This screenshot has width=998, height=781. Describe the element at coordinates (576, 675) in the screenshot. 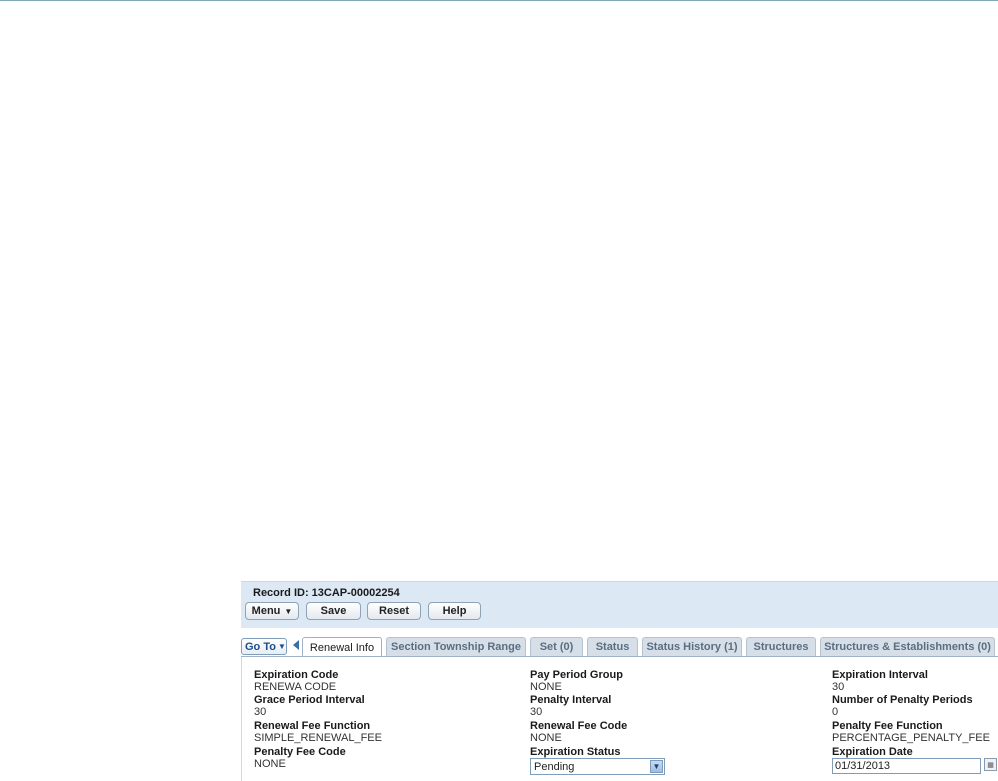

I see `field-label: Pay Period Group` at that location.